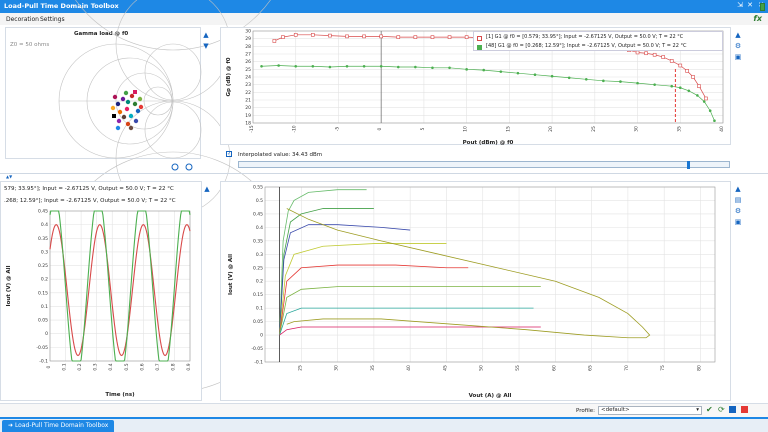 The image size is (768, 432). Describe the element at coordinates (175, 167) in the screenshot. I see `smith-zoom-icon` at that location.